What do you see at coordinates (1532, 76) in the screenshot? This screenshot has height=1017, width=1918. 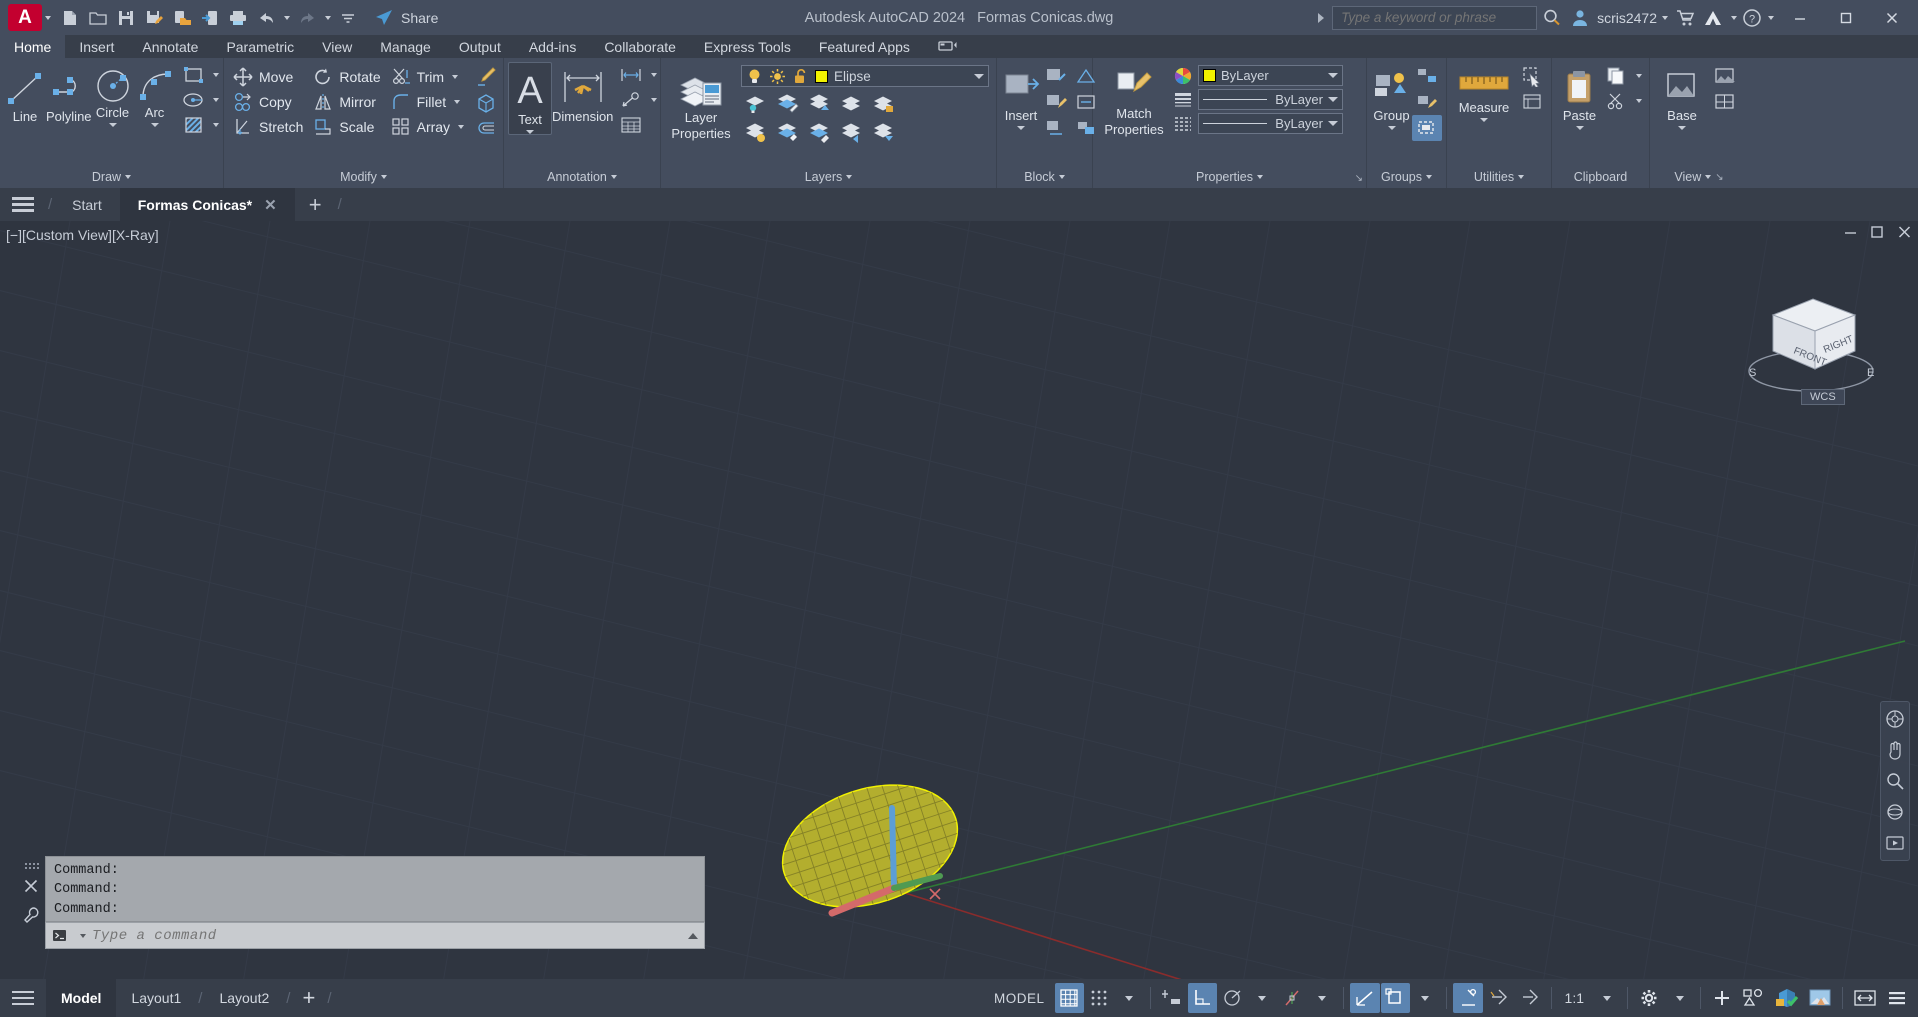 I see `quick-select-button` at bounding box center [1532, 76].